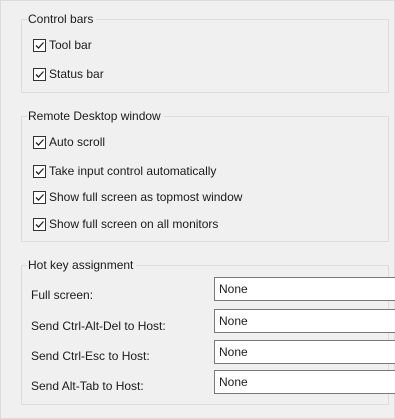 The width and height of the screenshot is (395, 419). I want to click on auto-scroll-checkbox, so click(39, 142).